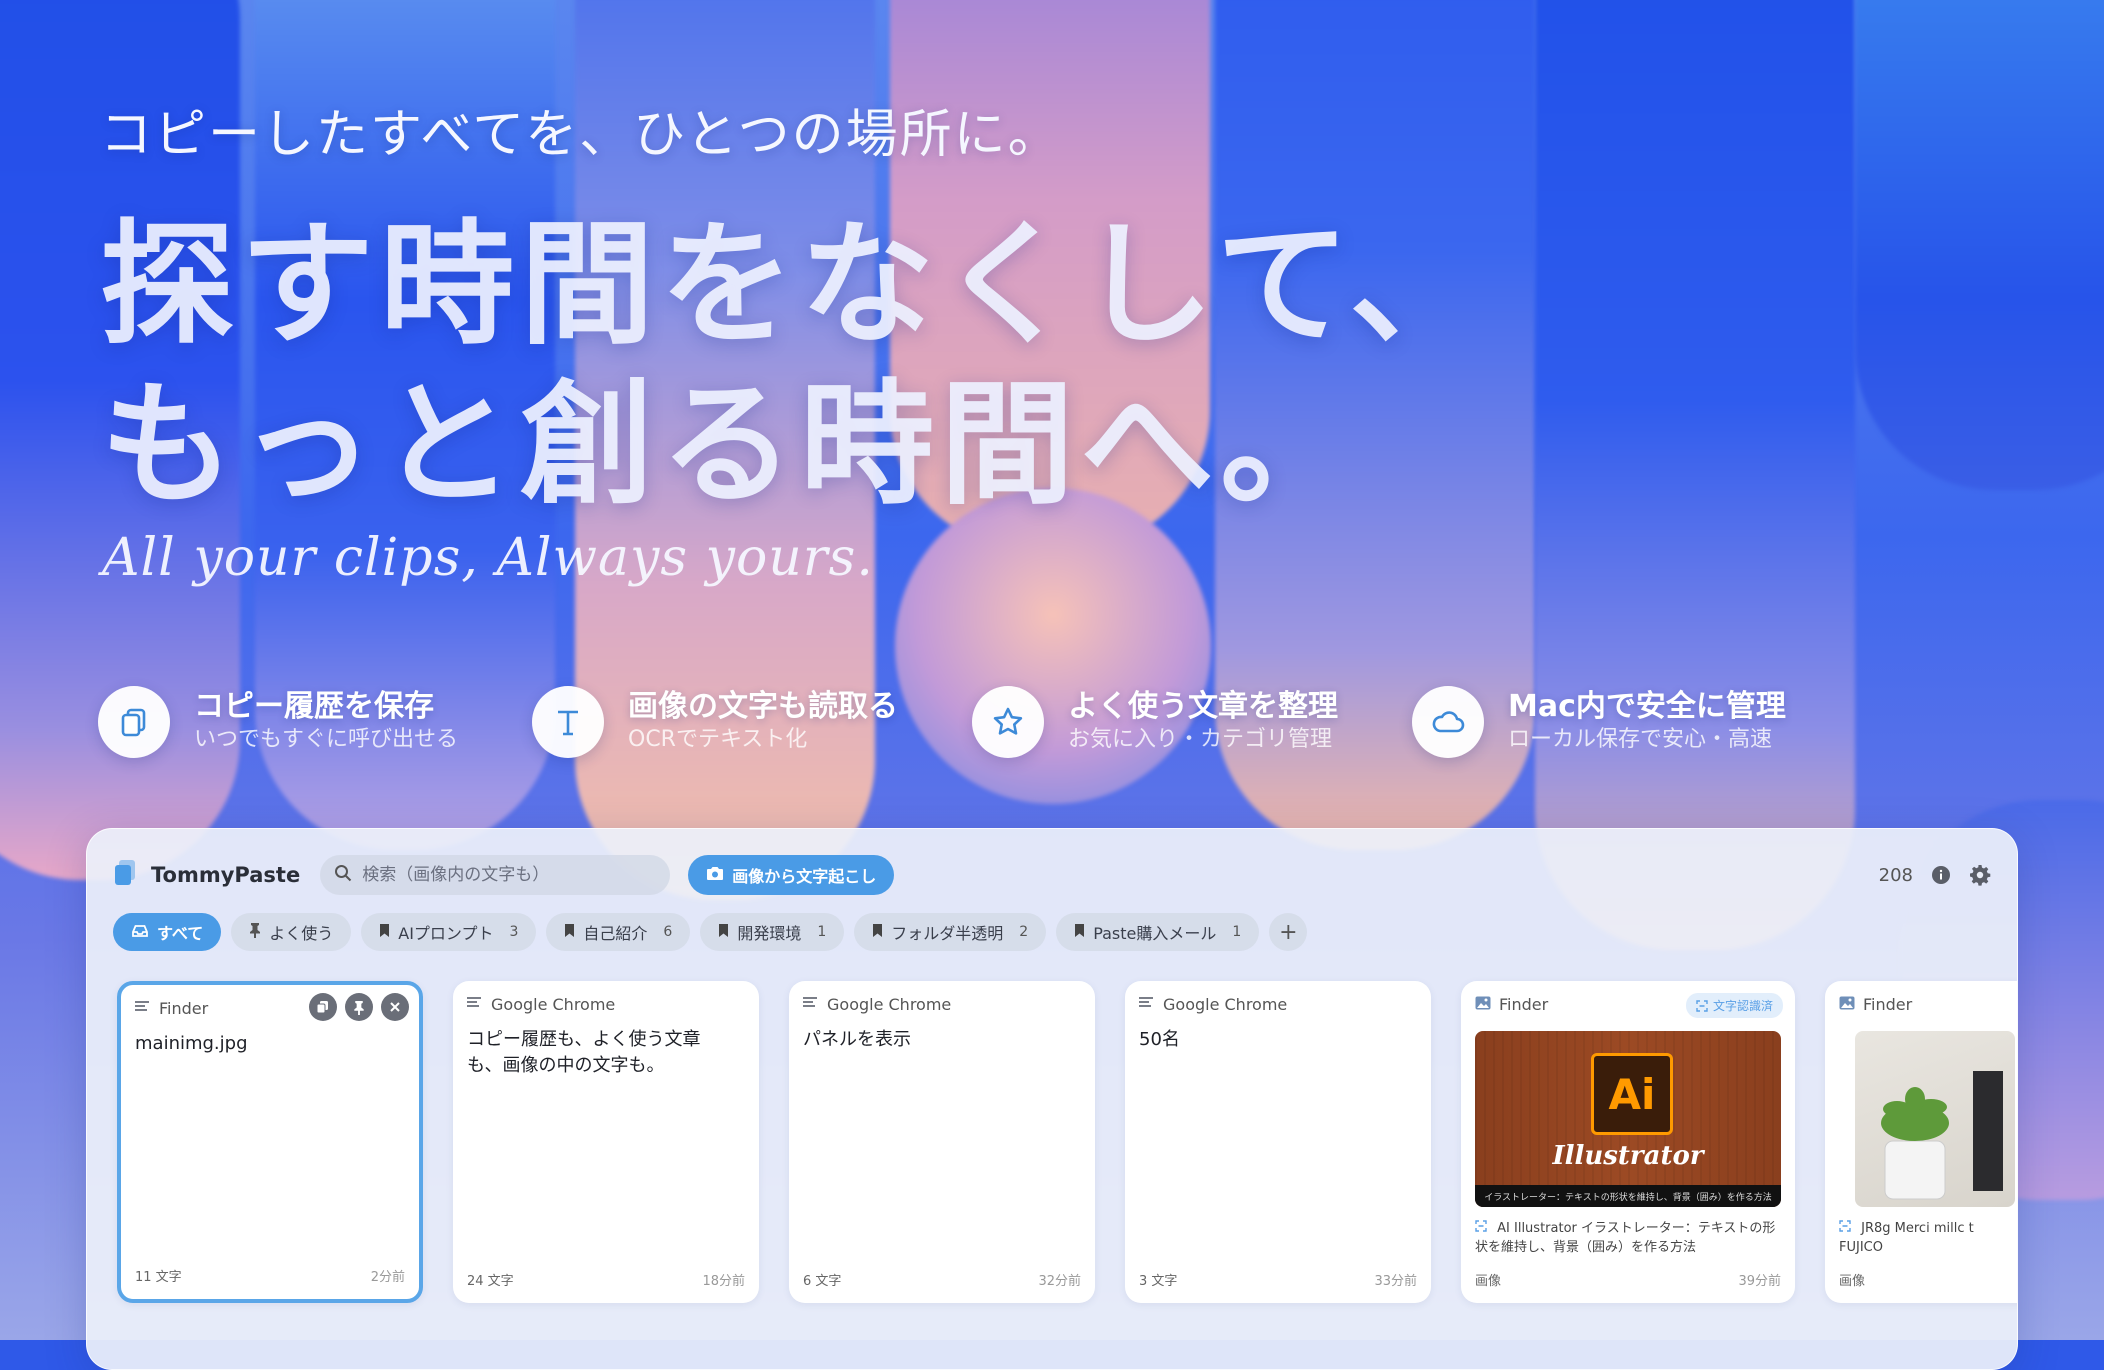  I want to click on feature-title: 画像の文字も読取る, so click(763, 706).